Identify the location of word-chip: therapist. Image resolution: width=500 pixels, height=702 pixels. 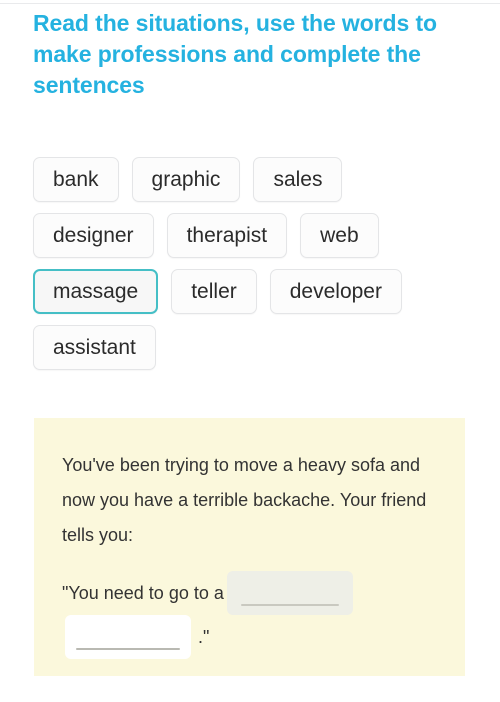
(227, 235).